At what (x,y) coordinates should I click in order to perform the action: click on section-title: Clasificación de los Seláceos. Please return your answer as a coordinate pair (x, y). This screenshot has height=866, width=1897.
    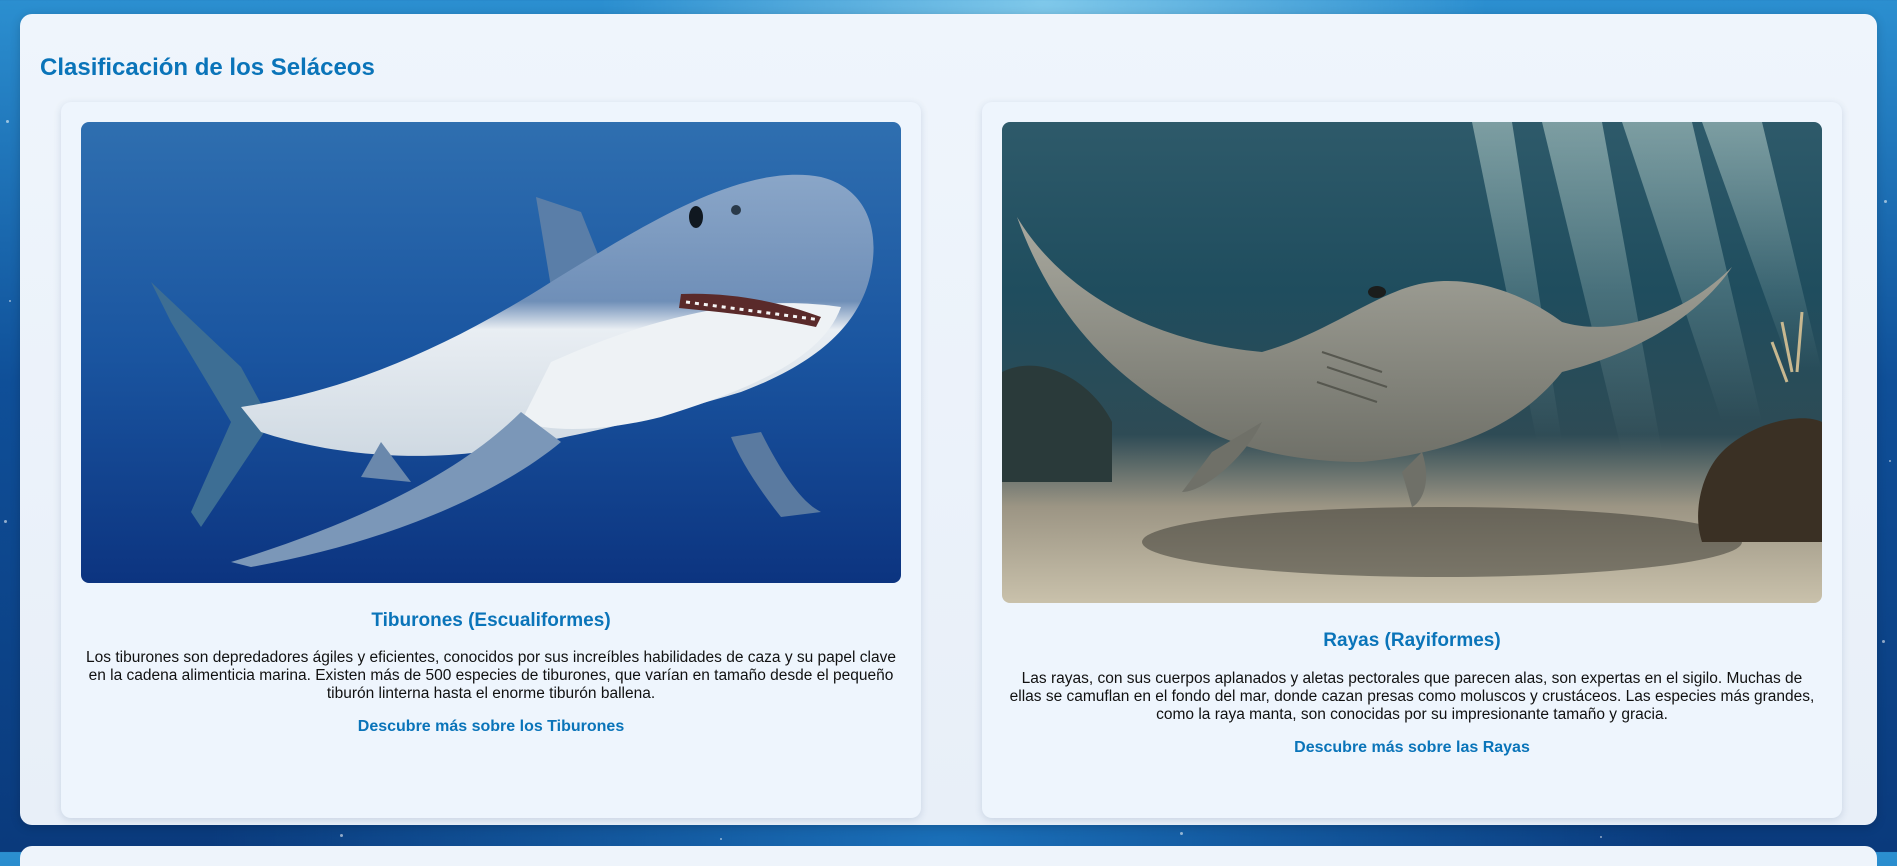
    Looking at the image, I should click on (207, 67).